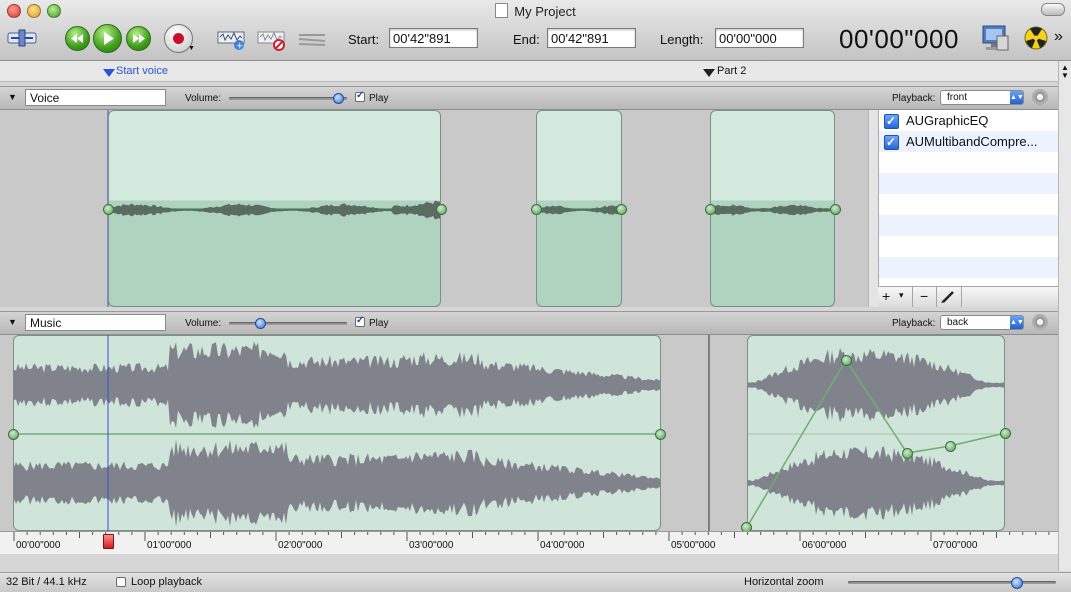 Image resolution: width=1071 pixels, height=592 pixels. Describe the element at coordinates (95, 322) in the screenshot. I see `track-name-field: Music` at that location.